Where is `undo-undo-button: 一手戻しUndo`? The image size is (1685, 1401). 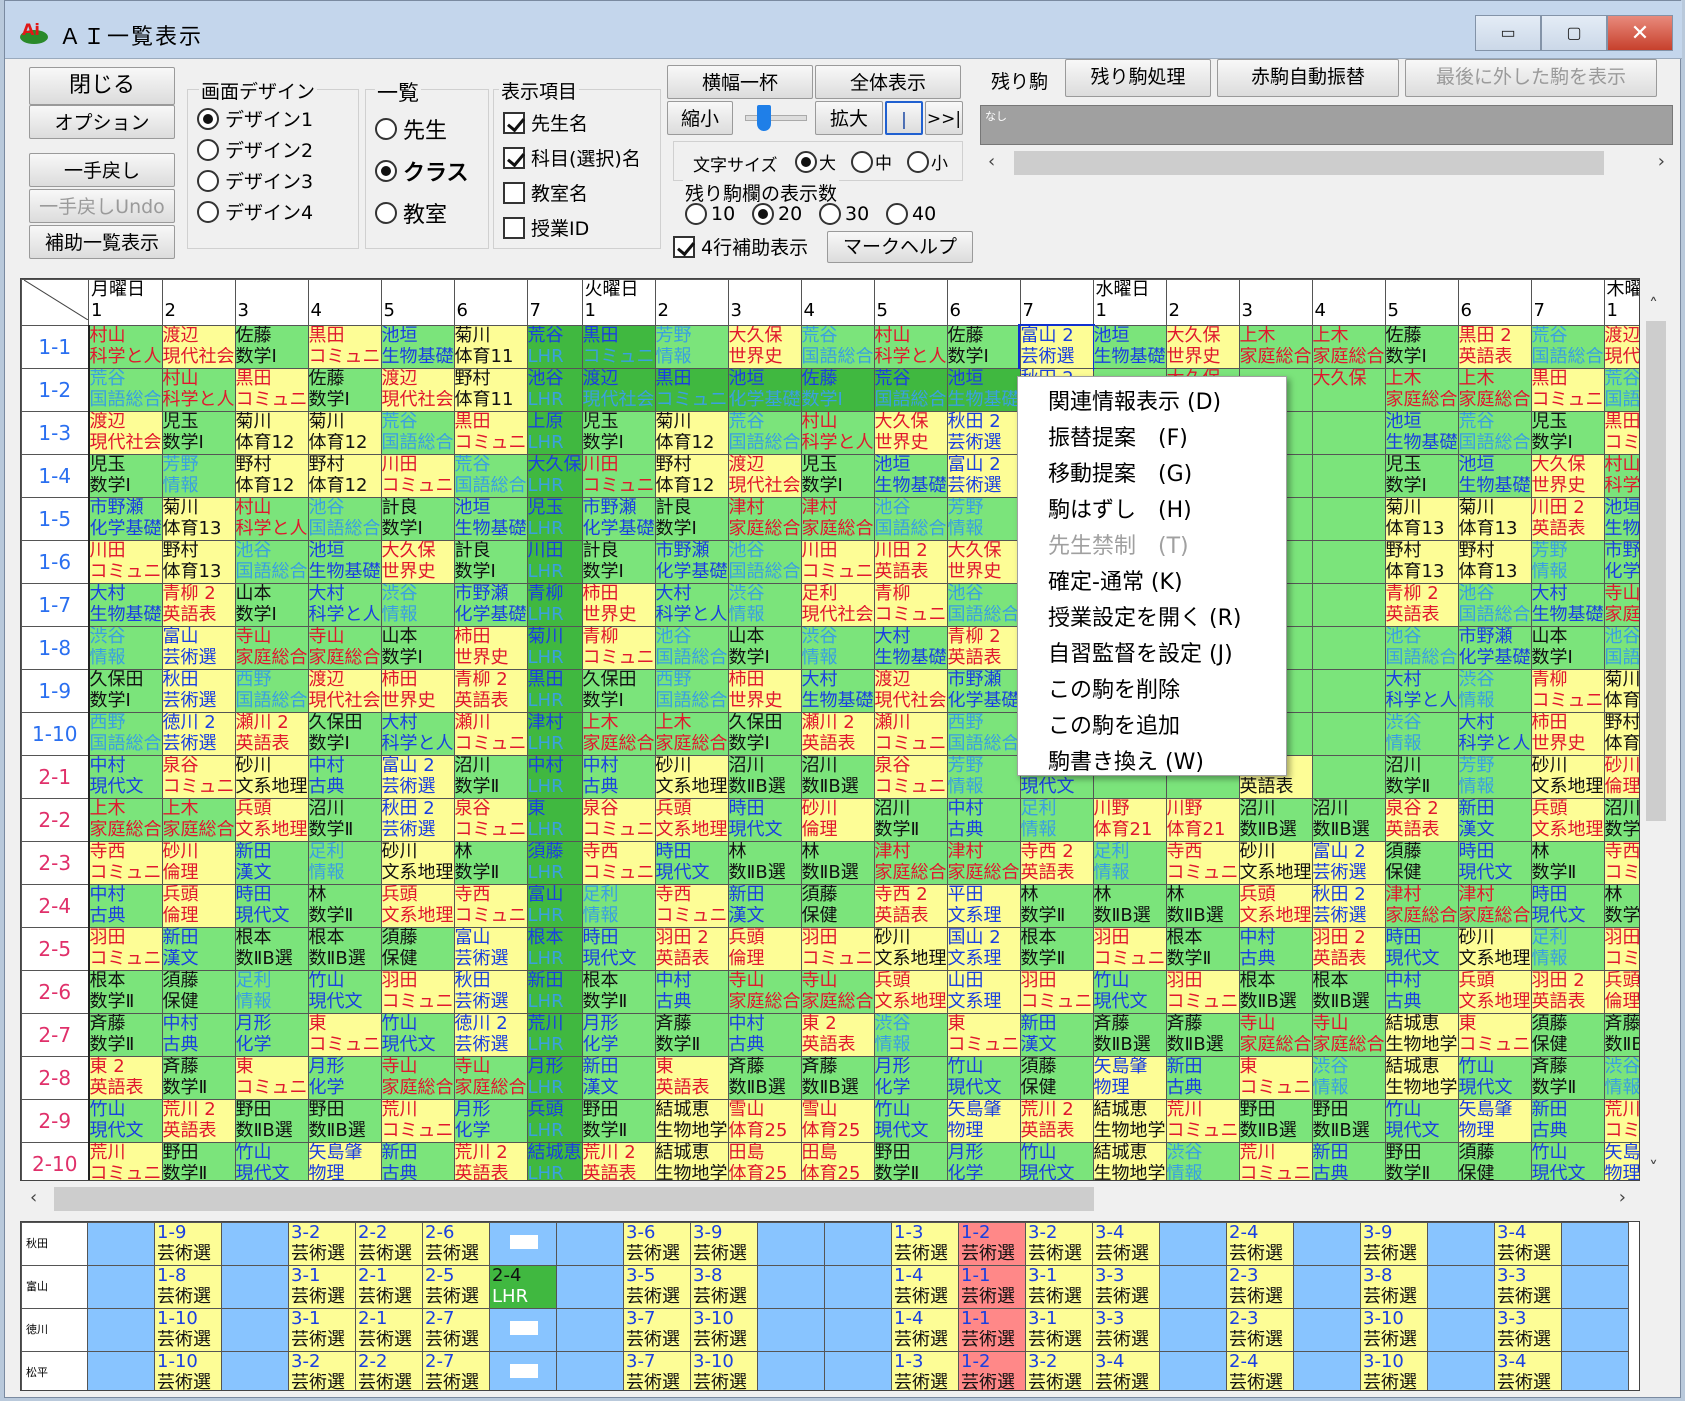 undo-undo-button: 一手戻しUndo is located at coordinates (102, 206).